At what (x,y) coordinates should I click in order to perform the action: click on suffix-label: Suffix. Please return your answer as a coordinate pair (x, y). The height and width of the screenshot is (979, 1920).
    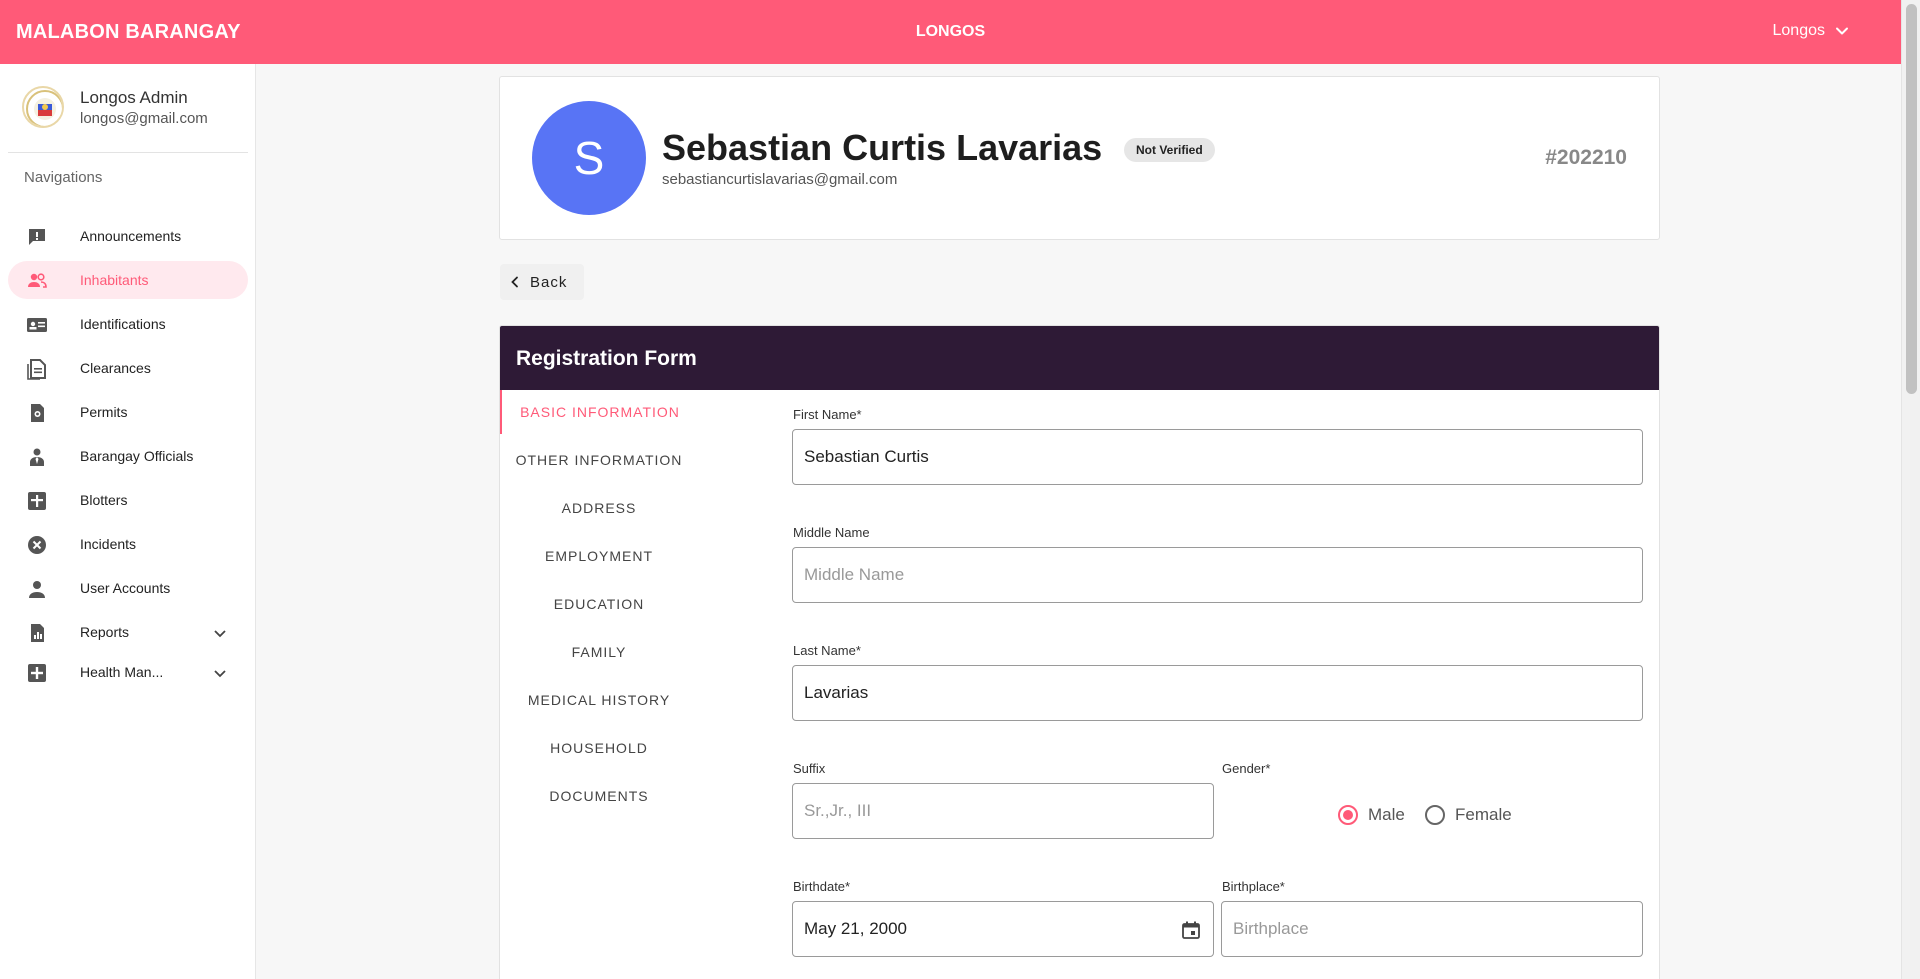
    Looking at the image, I should click on (809, 768).